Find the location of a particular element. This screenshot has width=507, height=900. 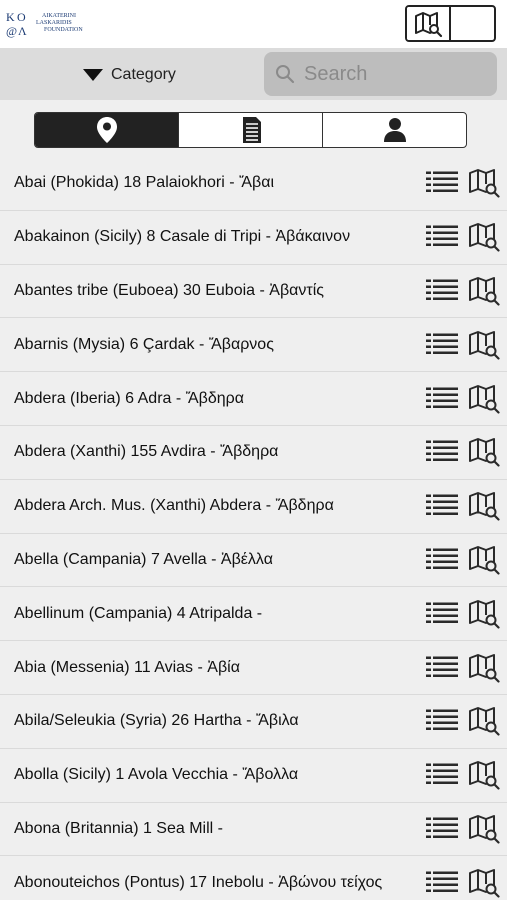

place-label: Abdera (Xanthi) 155 Avdira - Ἄβδηρα is located at coordinates (146, 452).